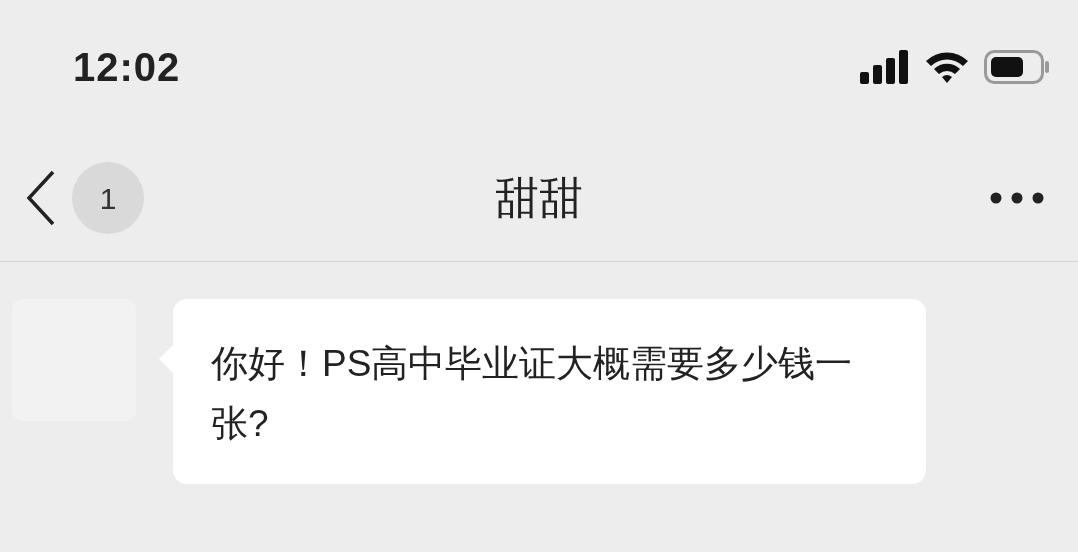  Describe the element at coordinates (108, 198) in the screenshot. I see `unread-count-badge: 1` at that location.